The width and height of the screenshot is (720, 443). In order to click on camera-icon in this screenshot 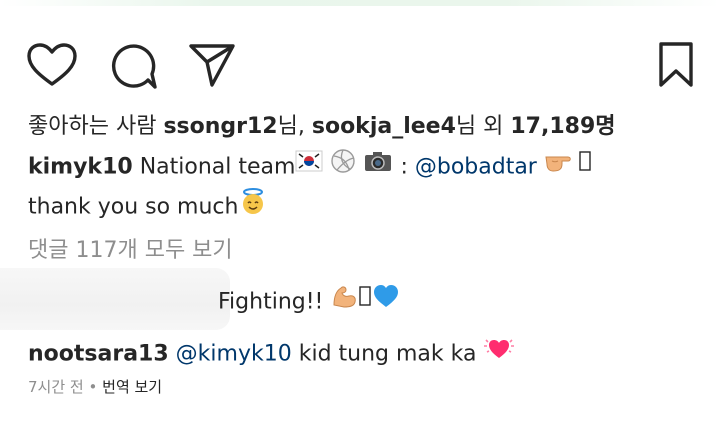, I will do `click(378, 165)`.